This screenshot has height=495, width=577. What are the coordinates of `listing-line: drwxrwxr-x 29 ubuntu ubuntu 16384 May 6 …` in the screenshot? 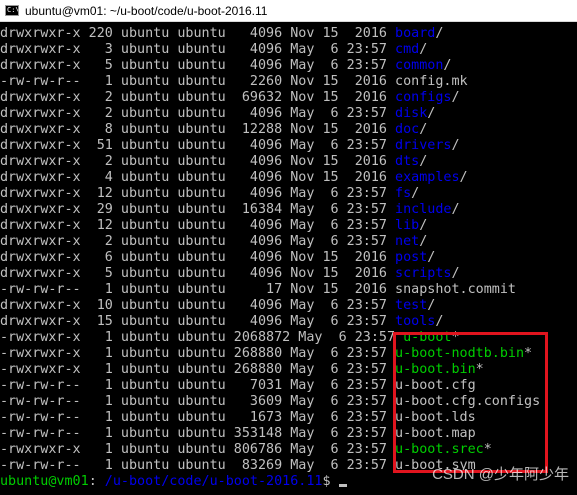 It's located at (288, 210).